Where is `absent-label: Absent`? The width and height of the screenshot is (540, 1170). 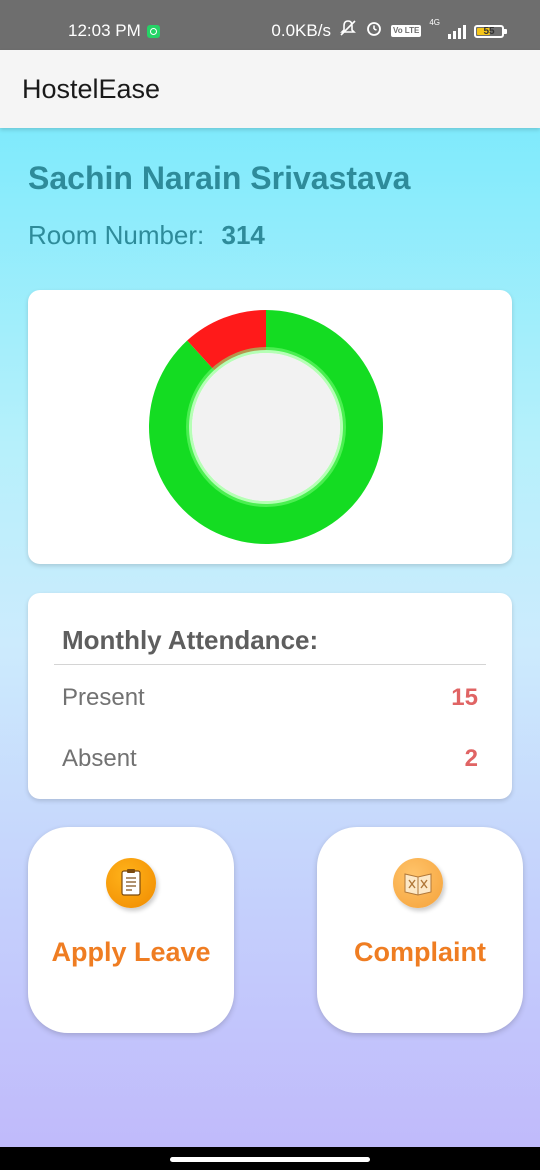
absent-label: Absent is located at coordinates (99, 758).